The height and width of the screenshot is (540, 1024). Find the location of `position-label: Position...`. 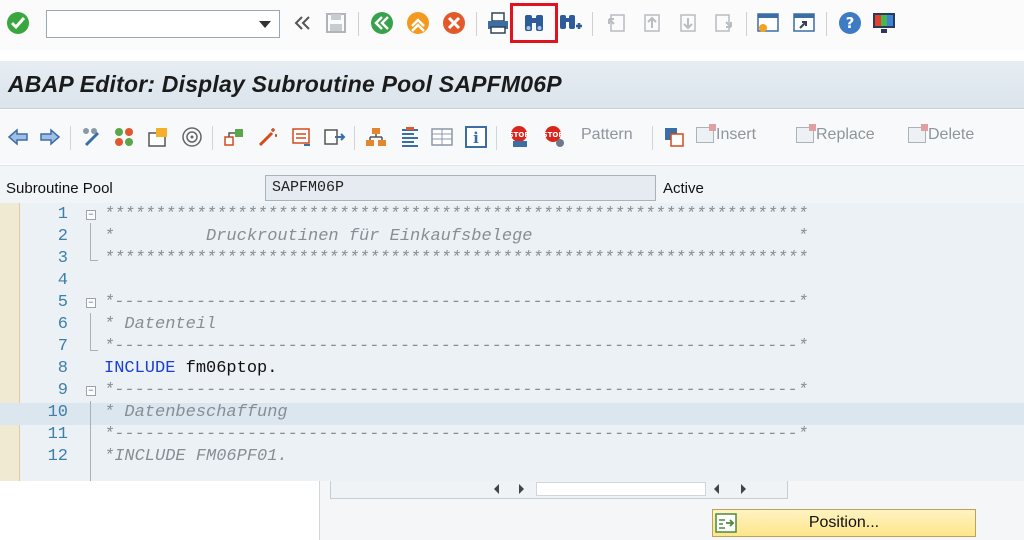

position-label: Position... is located at coordinates (844, 522).